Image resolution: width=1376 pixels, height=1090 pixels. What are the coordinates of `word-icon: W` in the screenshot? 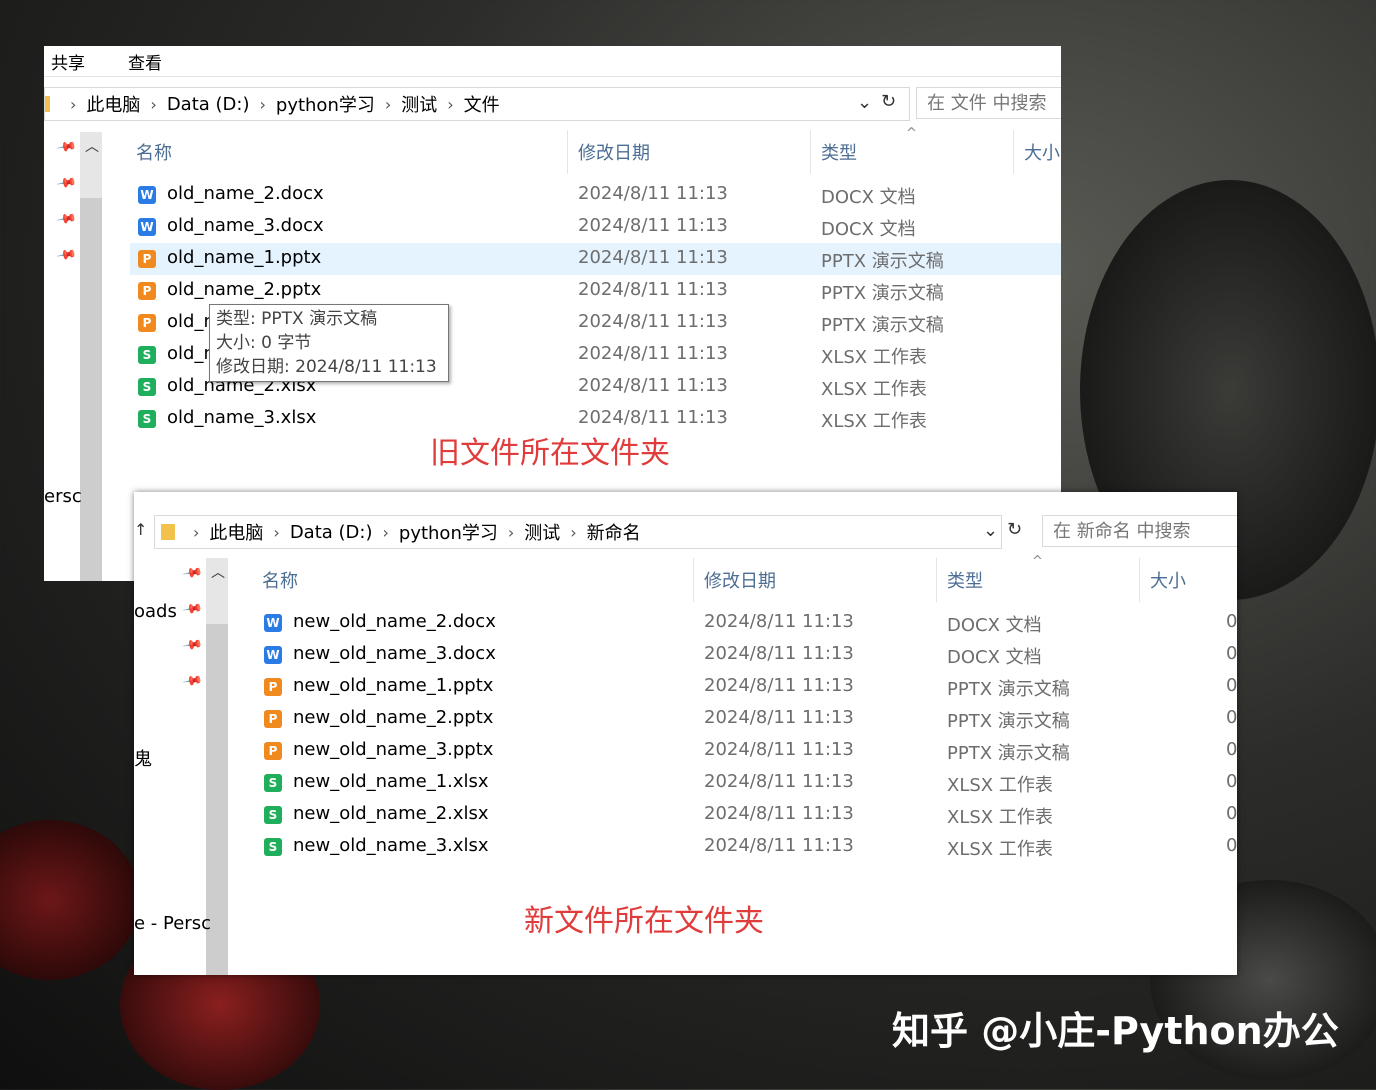 It's located at (273, 623).